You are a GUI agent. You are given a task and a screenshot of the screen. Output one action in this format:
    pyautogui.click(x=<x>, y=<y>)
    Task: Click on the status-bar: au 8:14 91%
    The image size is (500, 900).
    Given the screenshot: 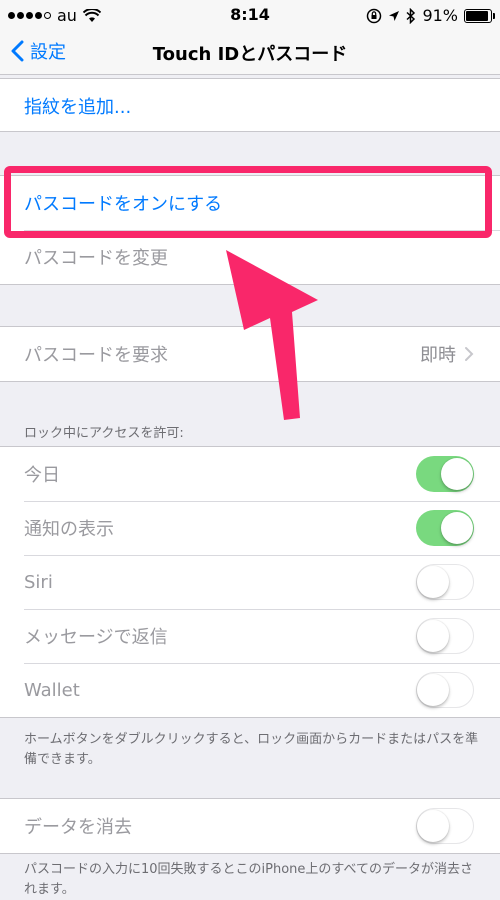 What is the action you would take?
    pyautogui.click(x=250, y=15)
    